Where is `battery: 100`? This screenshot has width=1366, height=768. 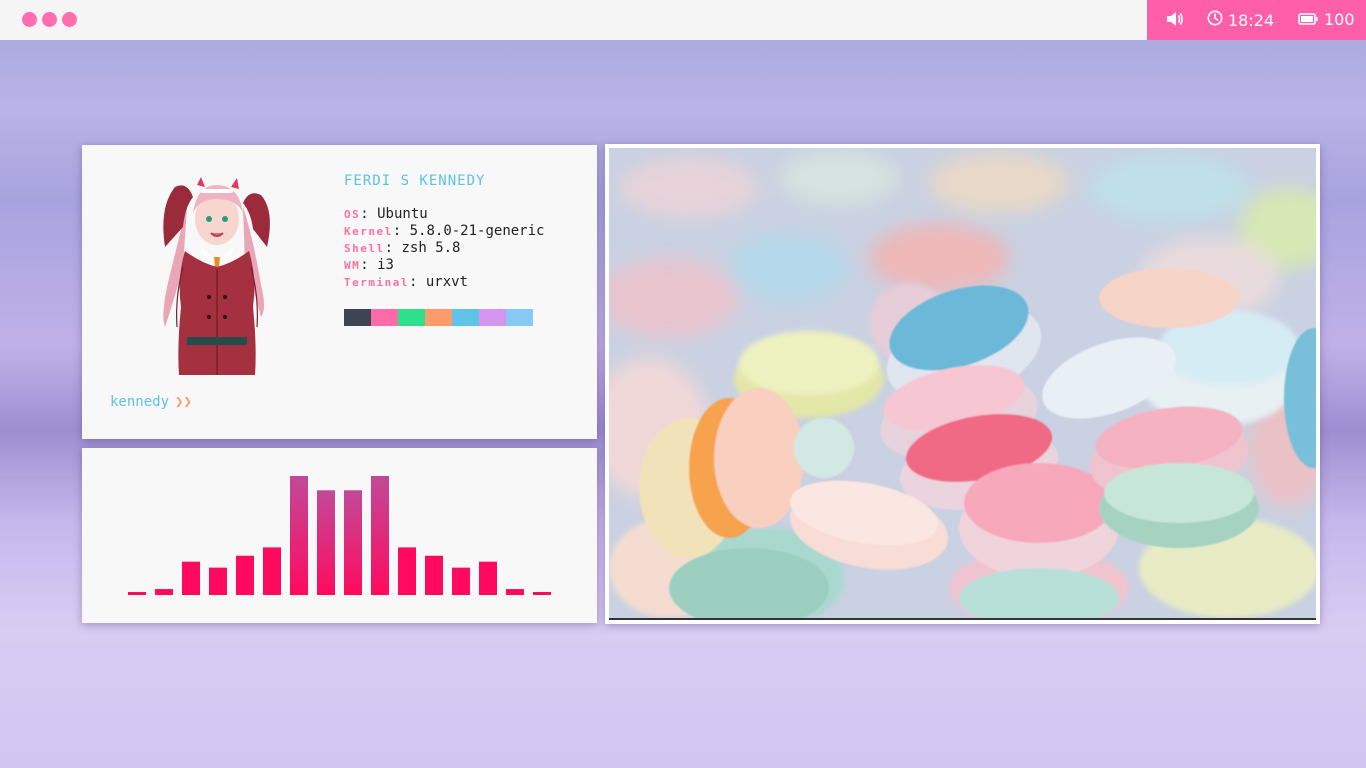
battery: 100 is located at coordinates (1326, 19).